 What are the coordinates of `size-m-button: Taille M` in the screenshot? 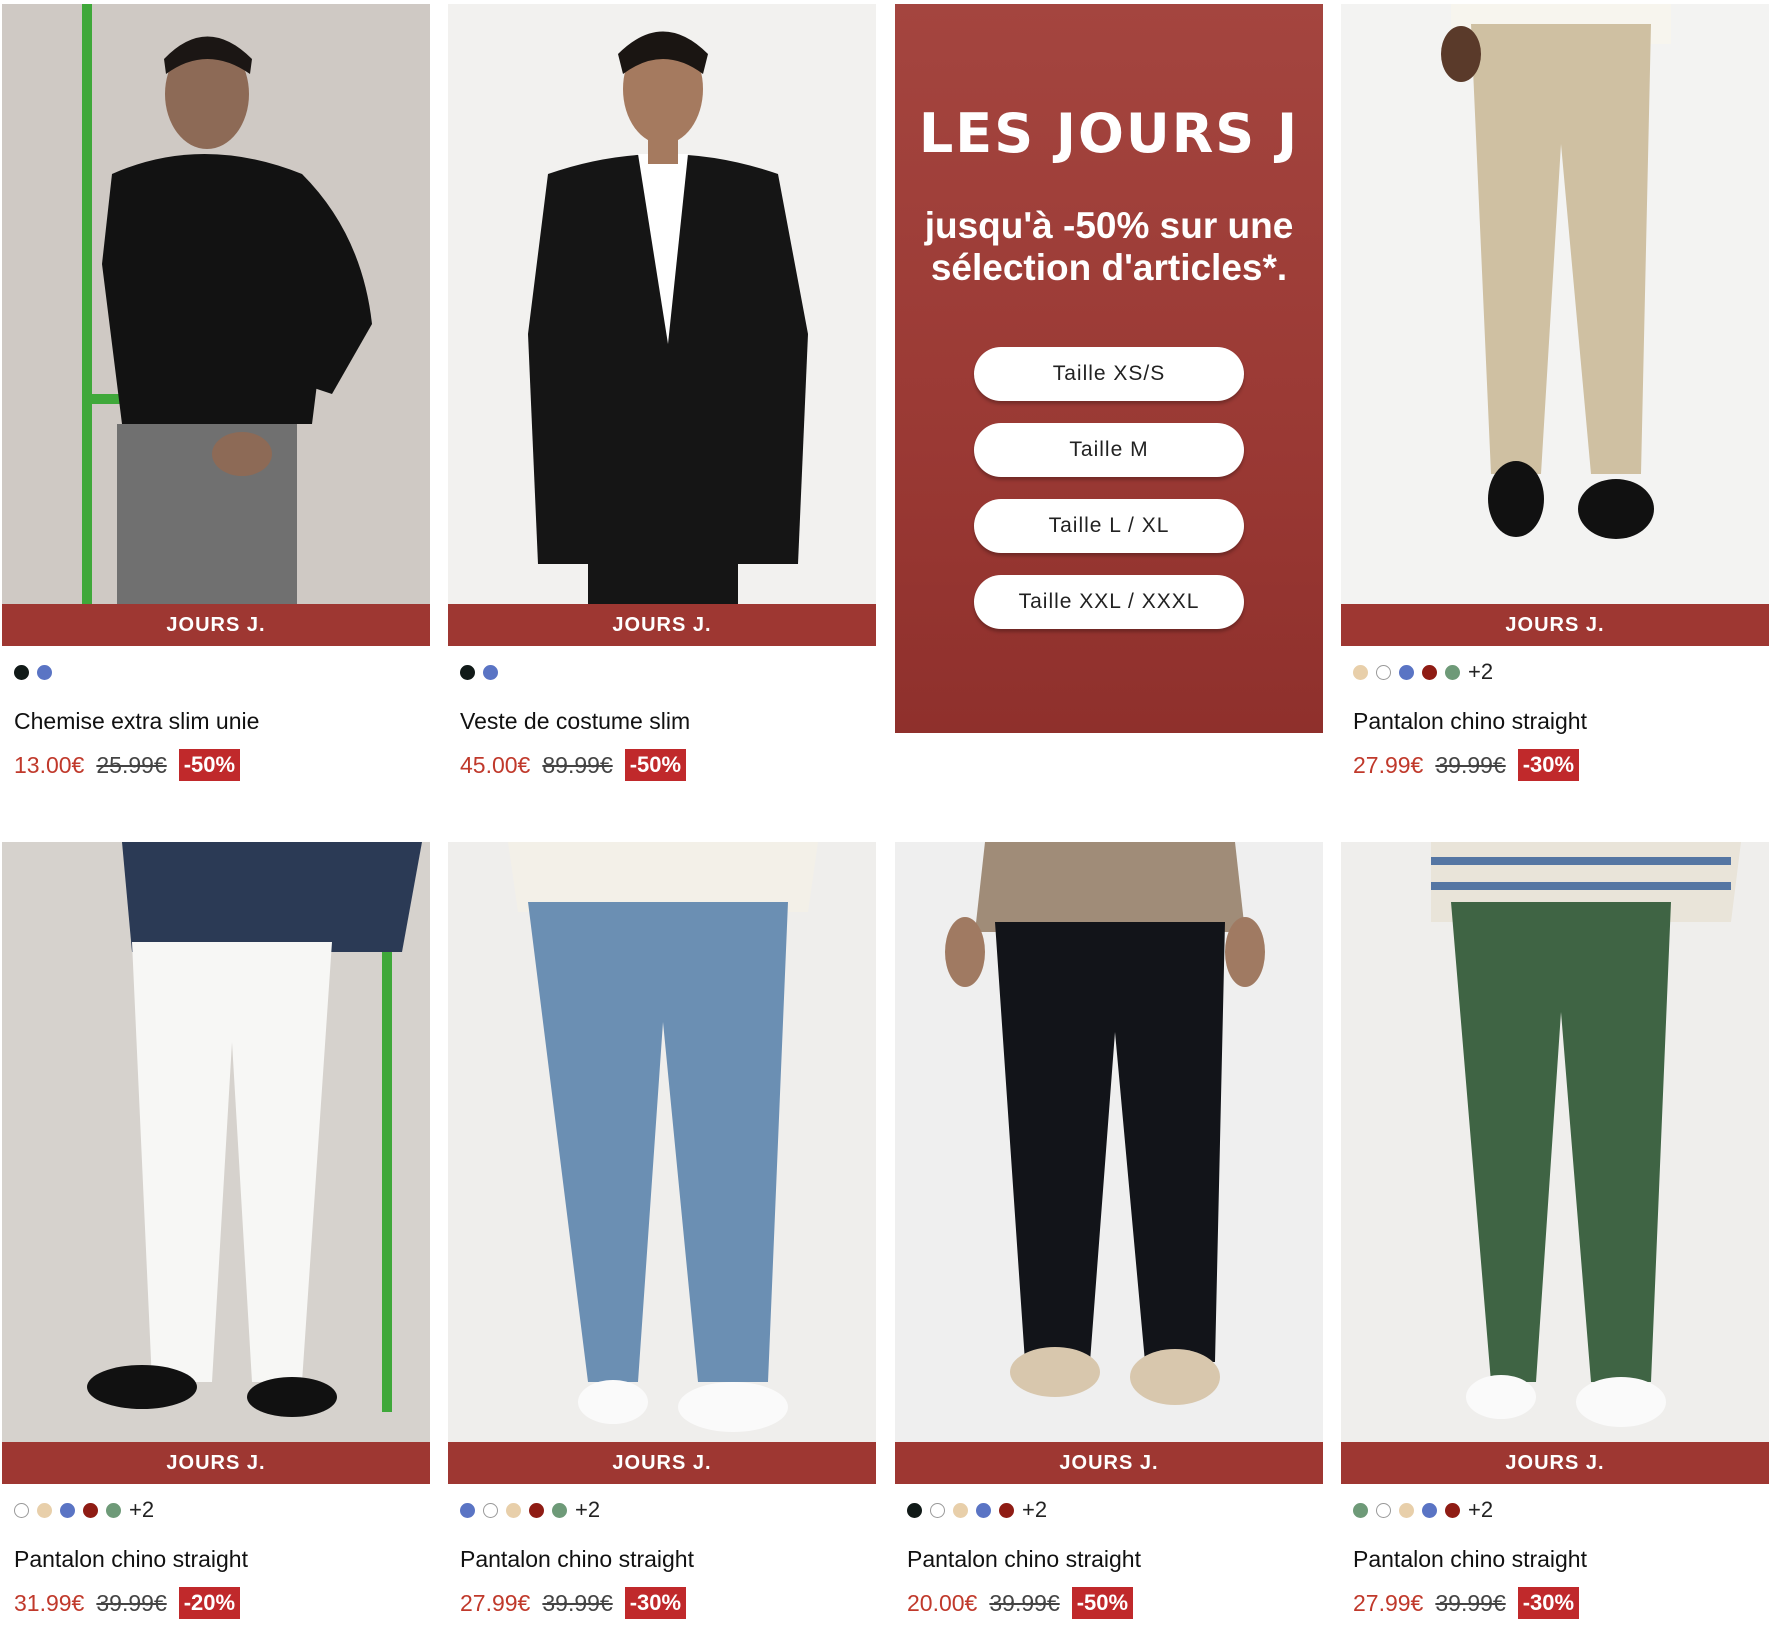 It's located at (1109, 450).